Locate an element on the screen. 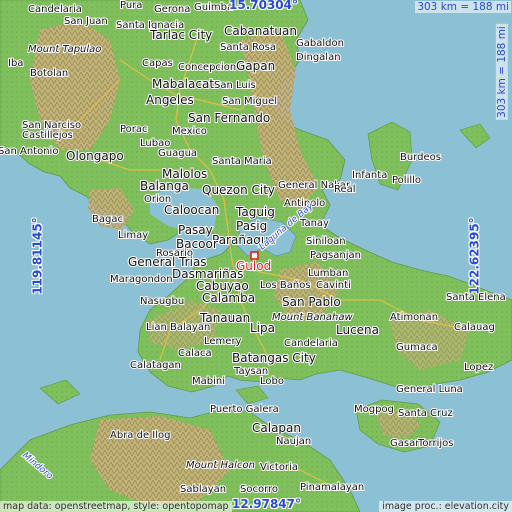 This screenshot has width=512, height=512. place-label: Polillo is located at coordinates (406, 180).